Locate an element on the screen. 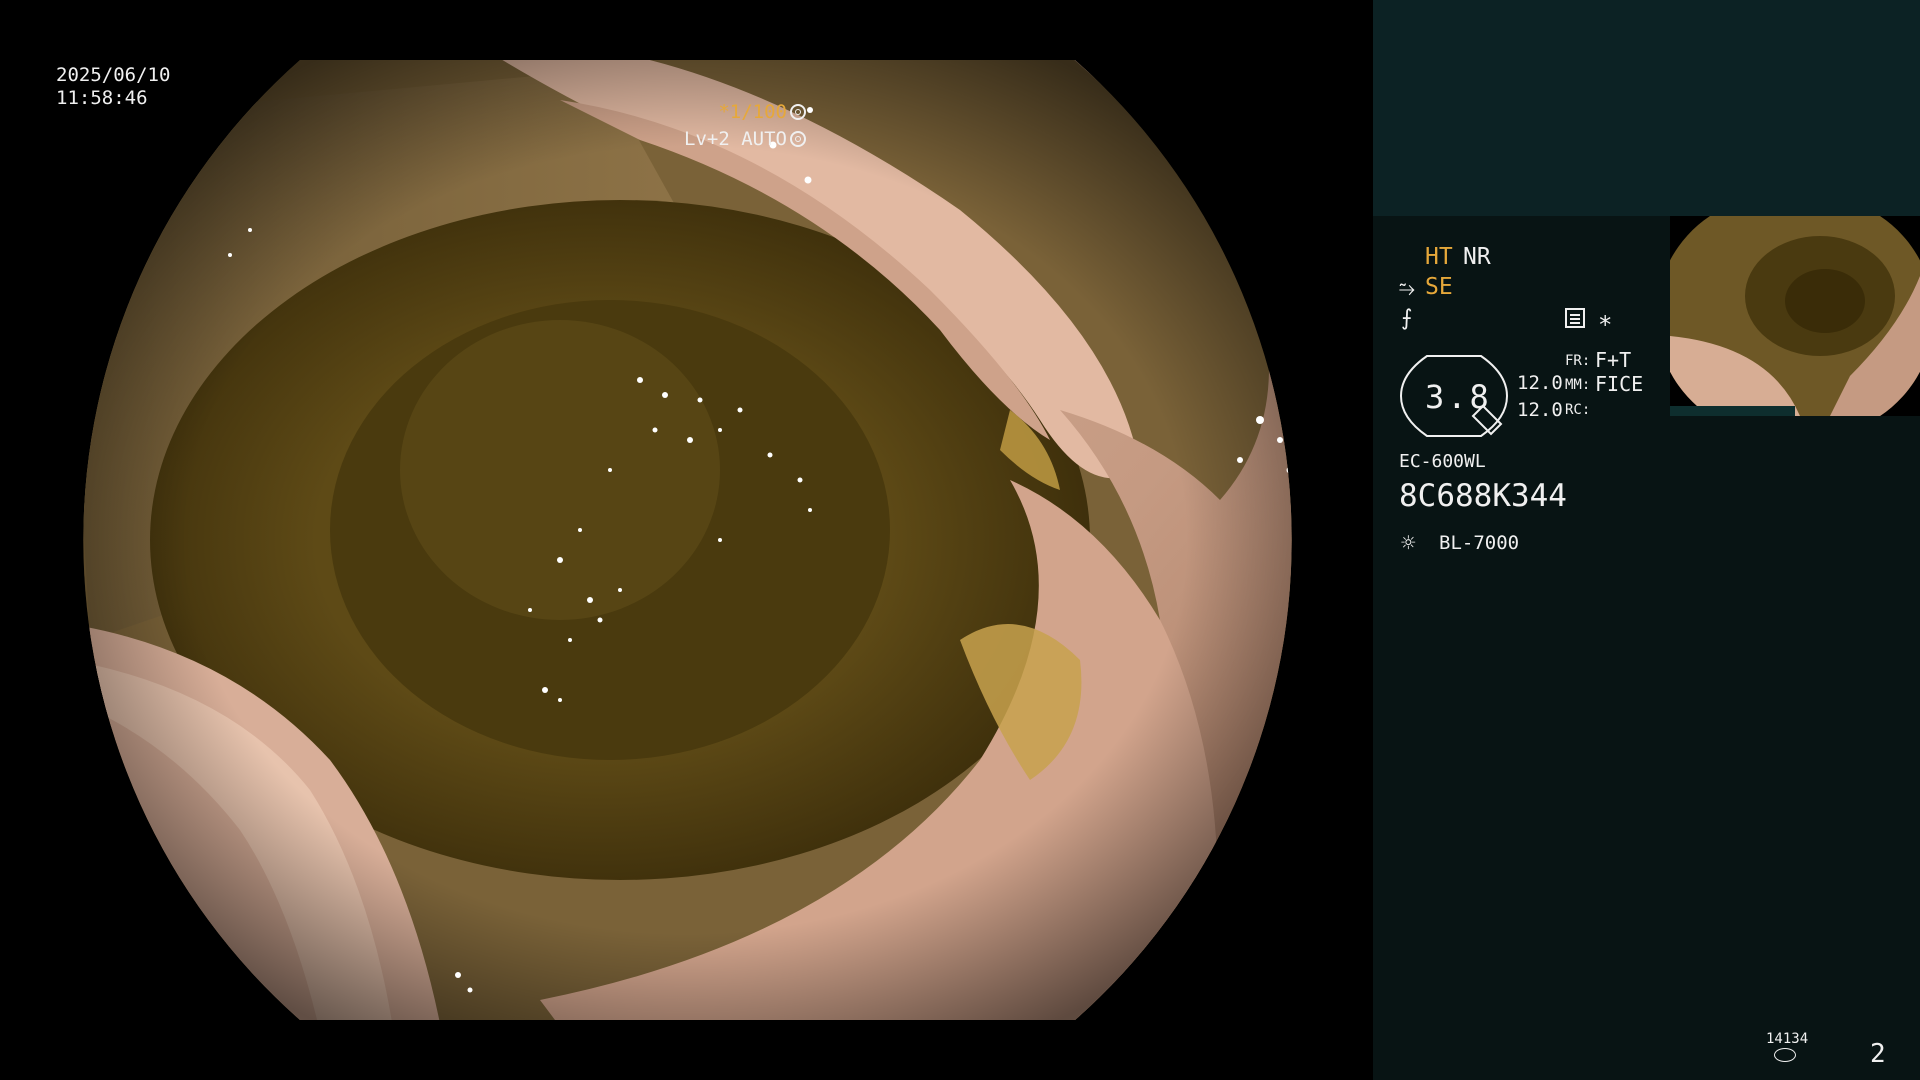 The image size is (1920, 1080). menu-icon is located at coordinates (1575, 318).